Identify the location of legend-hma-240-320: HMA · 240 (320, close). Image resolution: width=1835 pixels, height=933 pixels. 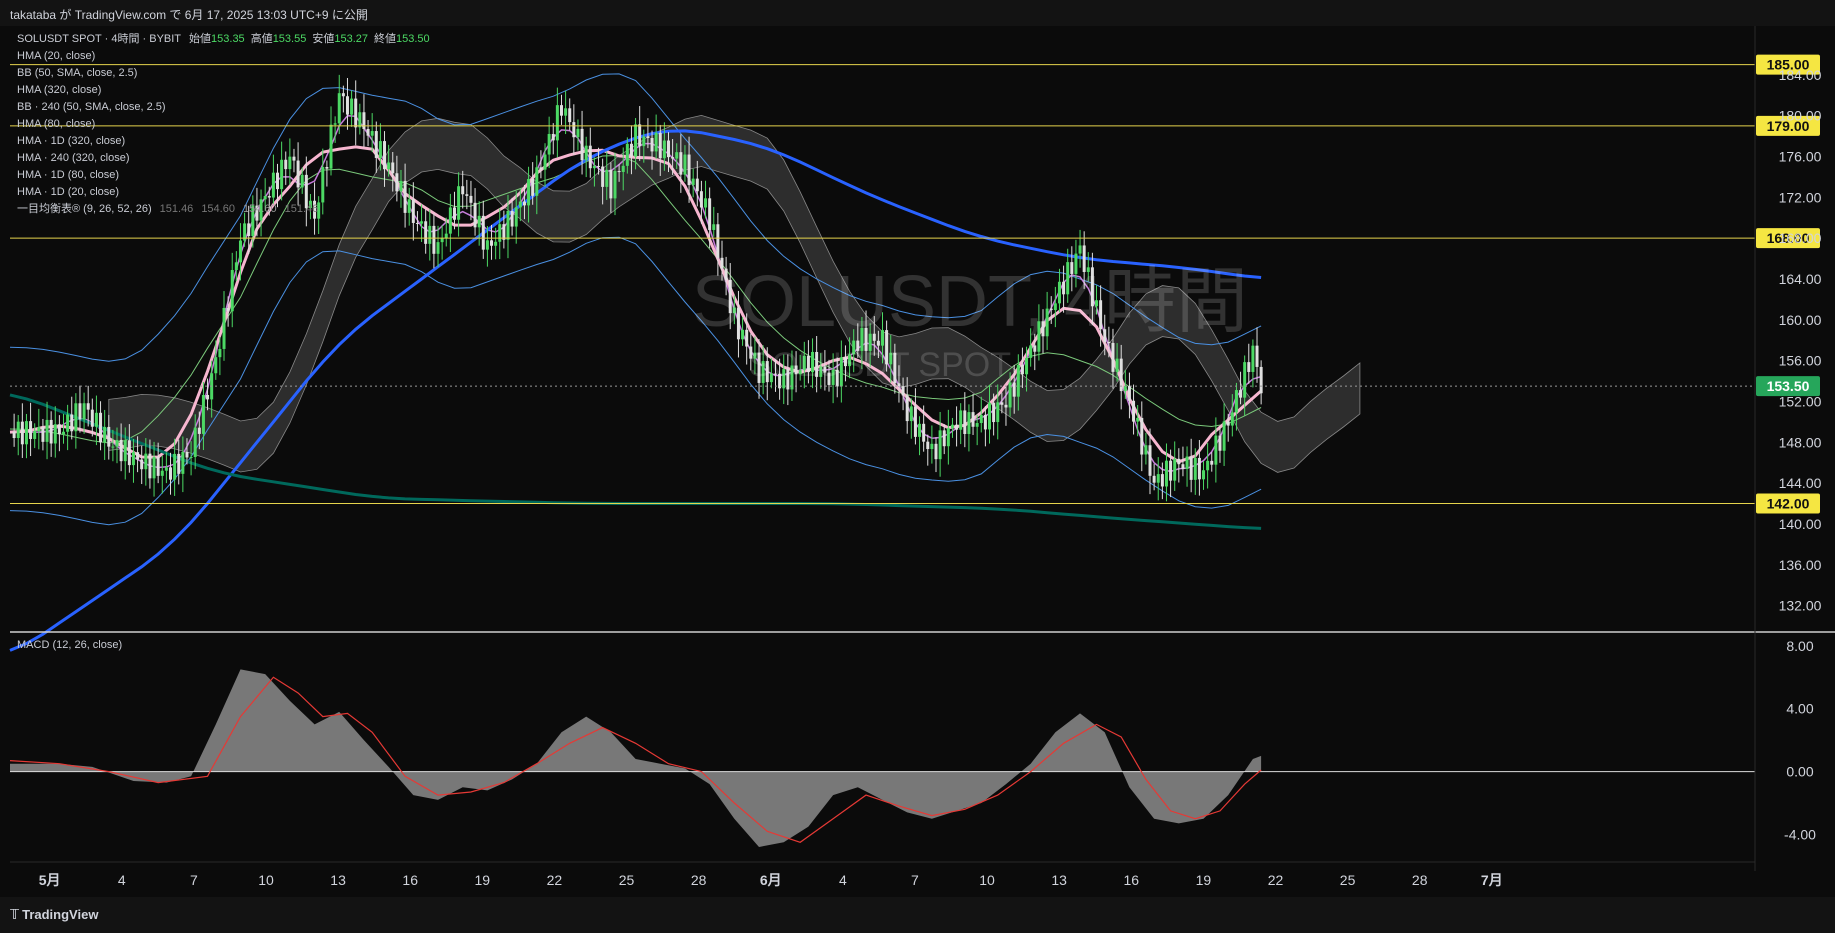
(73, 158).